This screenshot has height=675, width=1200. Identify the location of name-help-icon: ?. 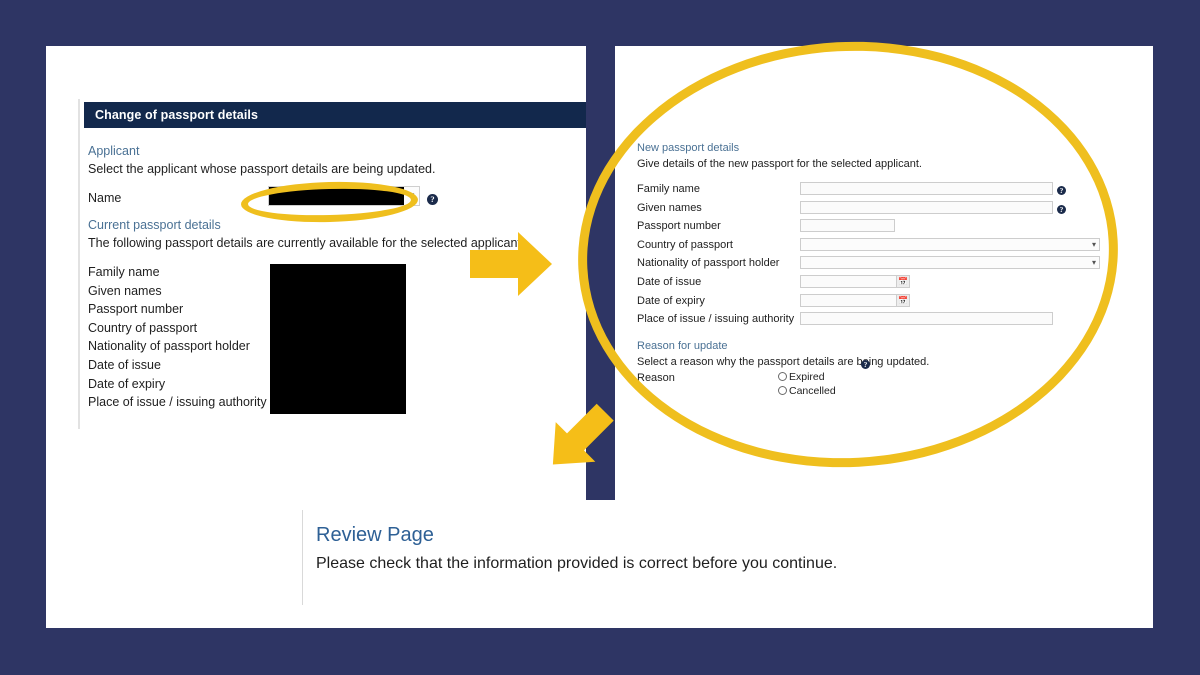
(432, 200).